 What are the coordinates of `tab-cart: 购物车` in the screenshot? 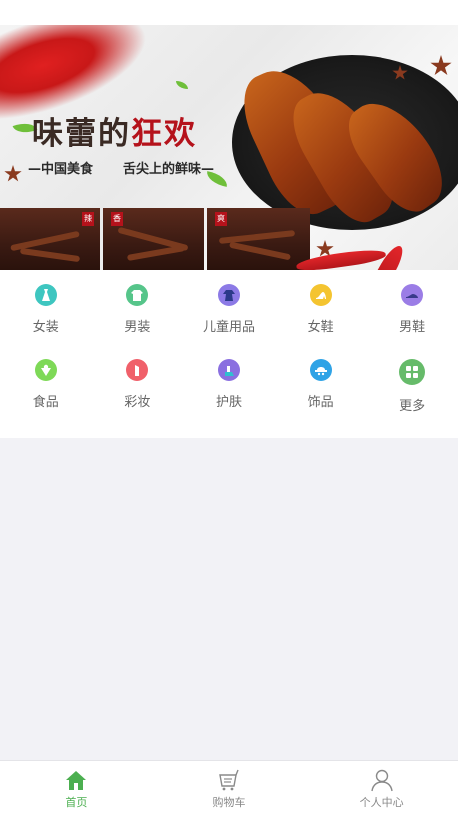 It's located at (229, 788).